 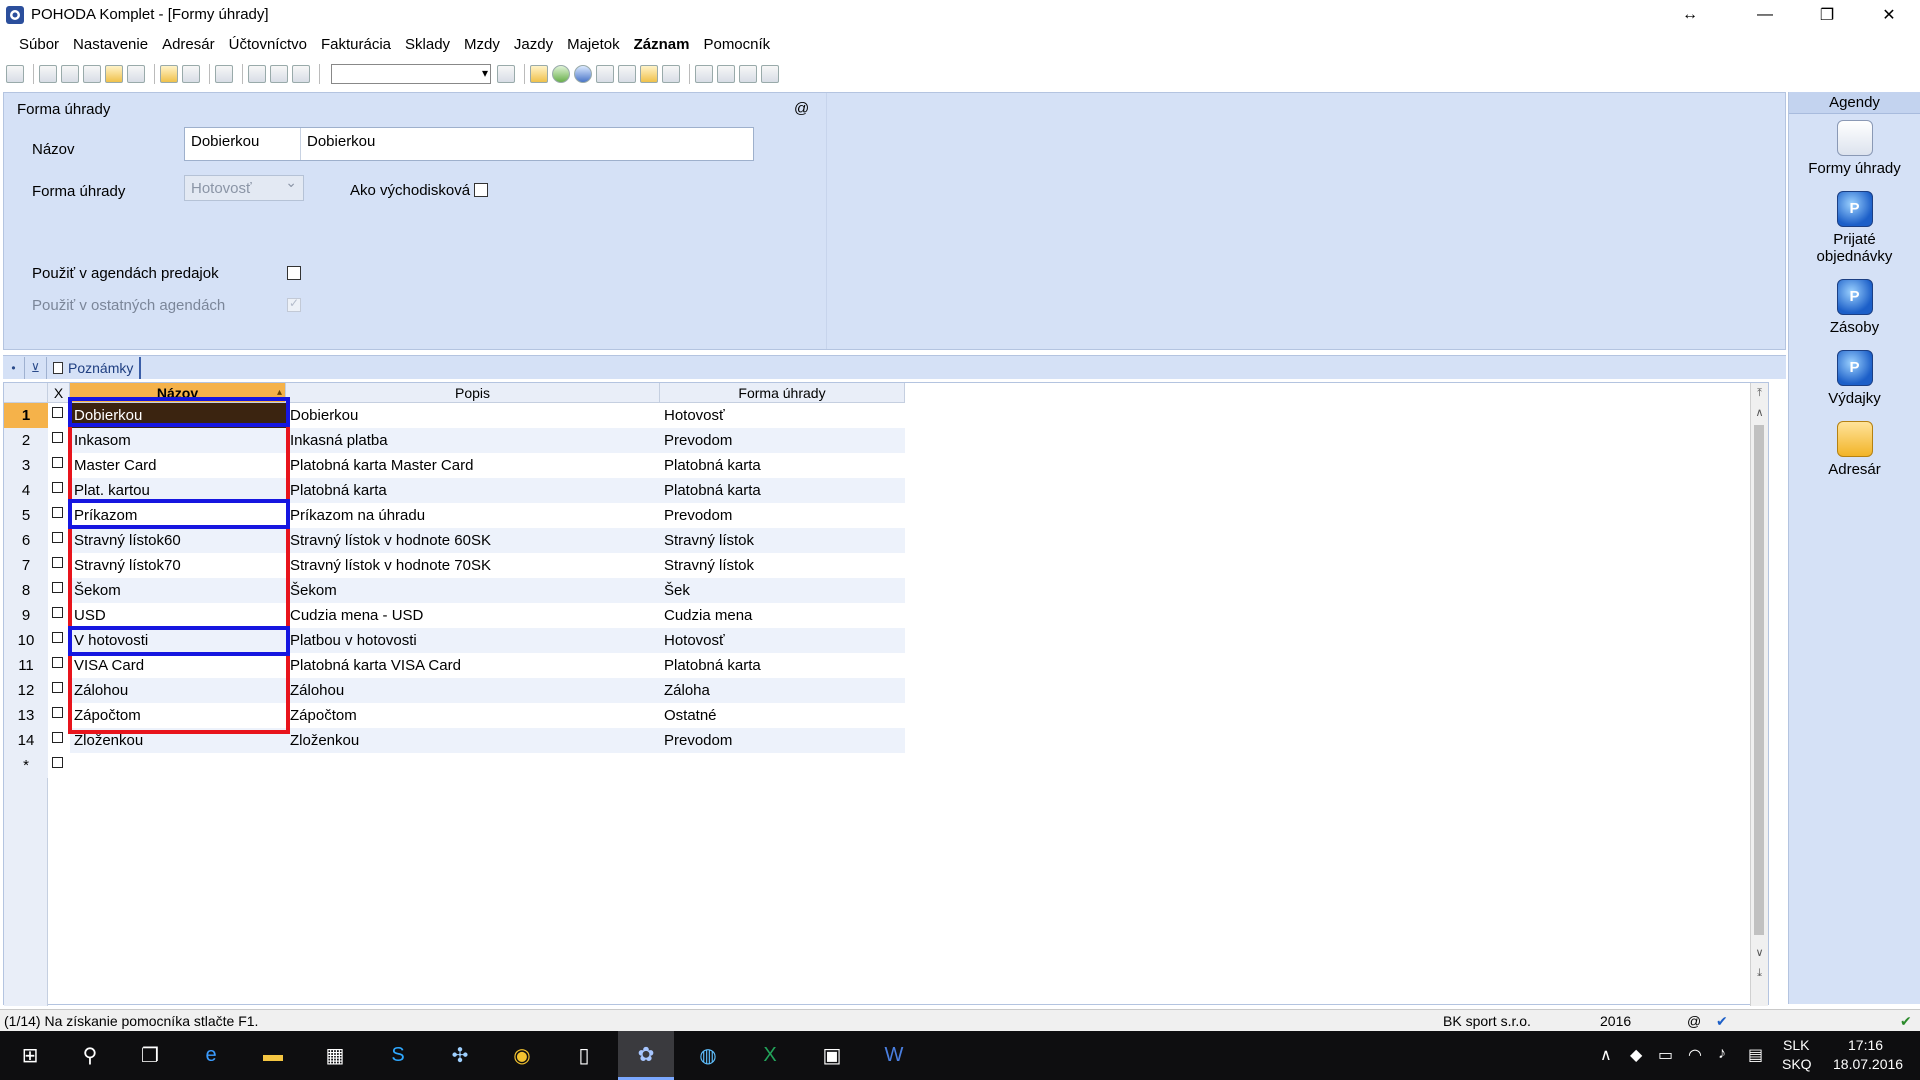 I want to click on cell-popis: Platobná karta Master Card, so click(x=473, y=465).